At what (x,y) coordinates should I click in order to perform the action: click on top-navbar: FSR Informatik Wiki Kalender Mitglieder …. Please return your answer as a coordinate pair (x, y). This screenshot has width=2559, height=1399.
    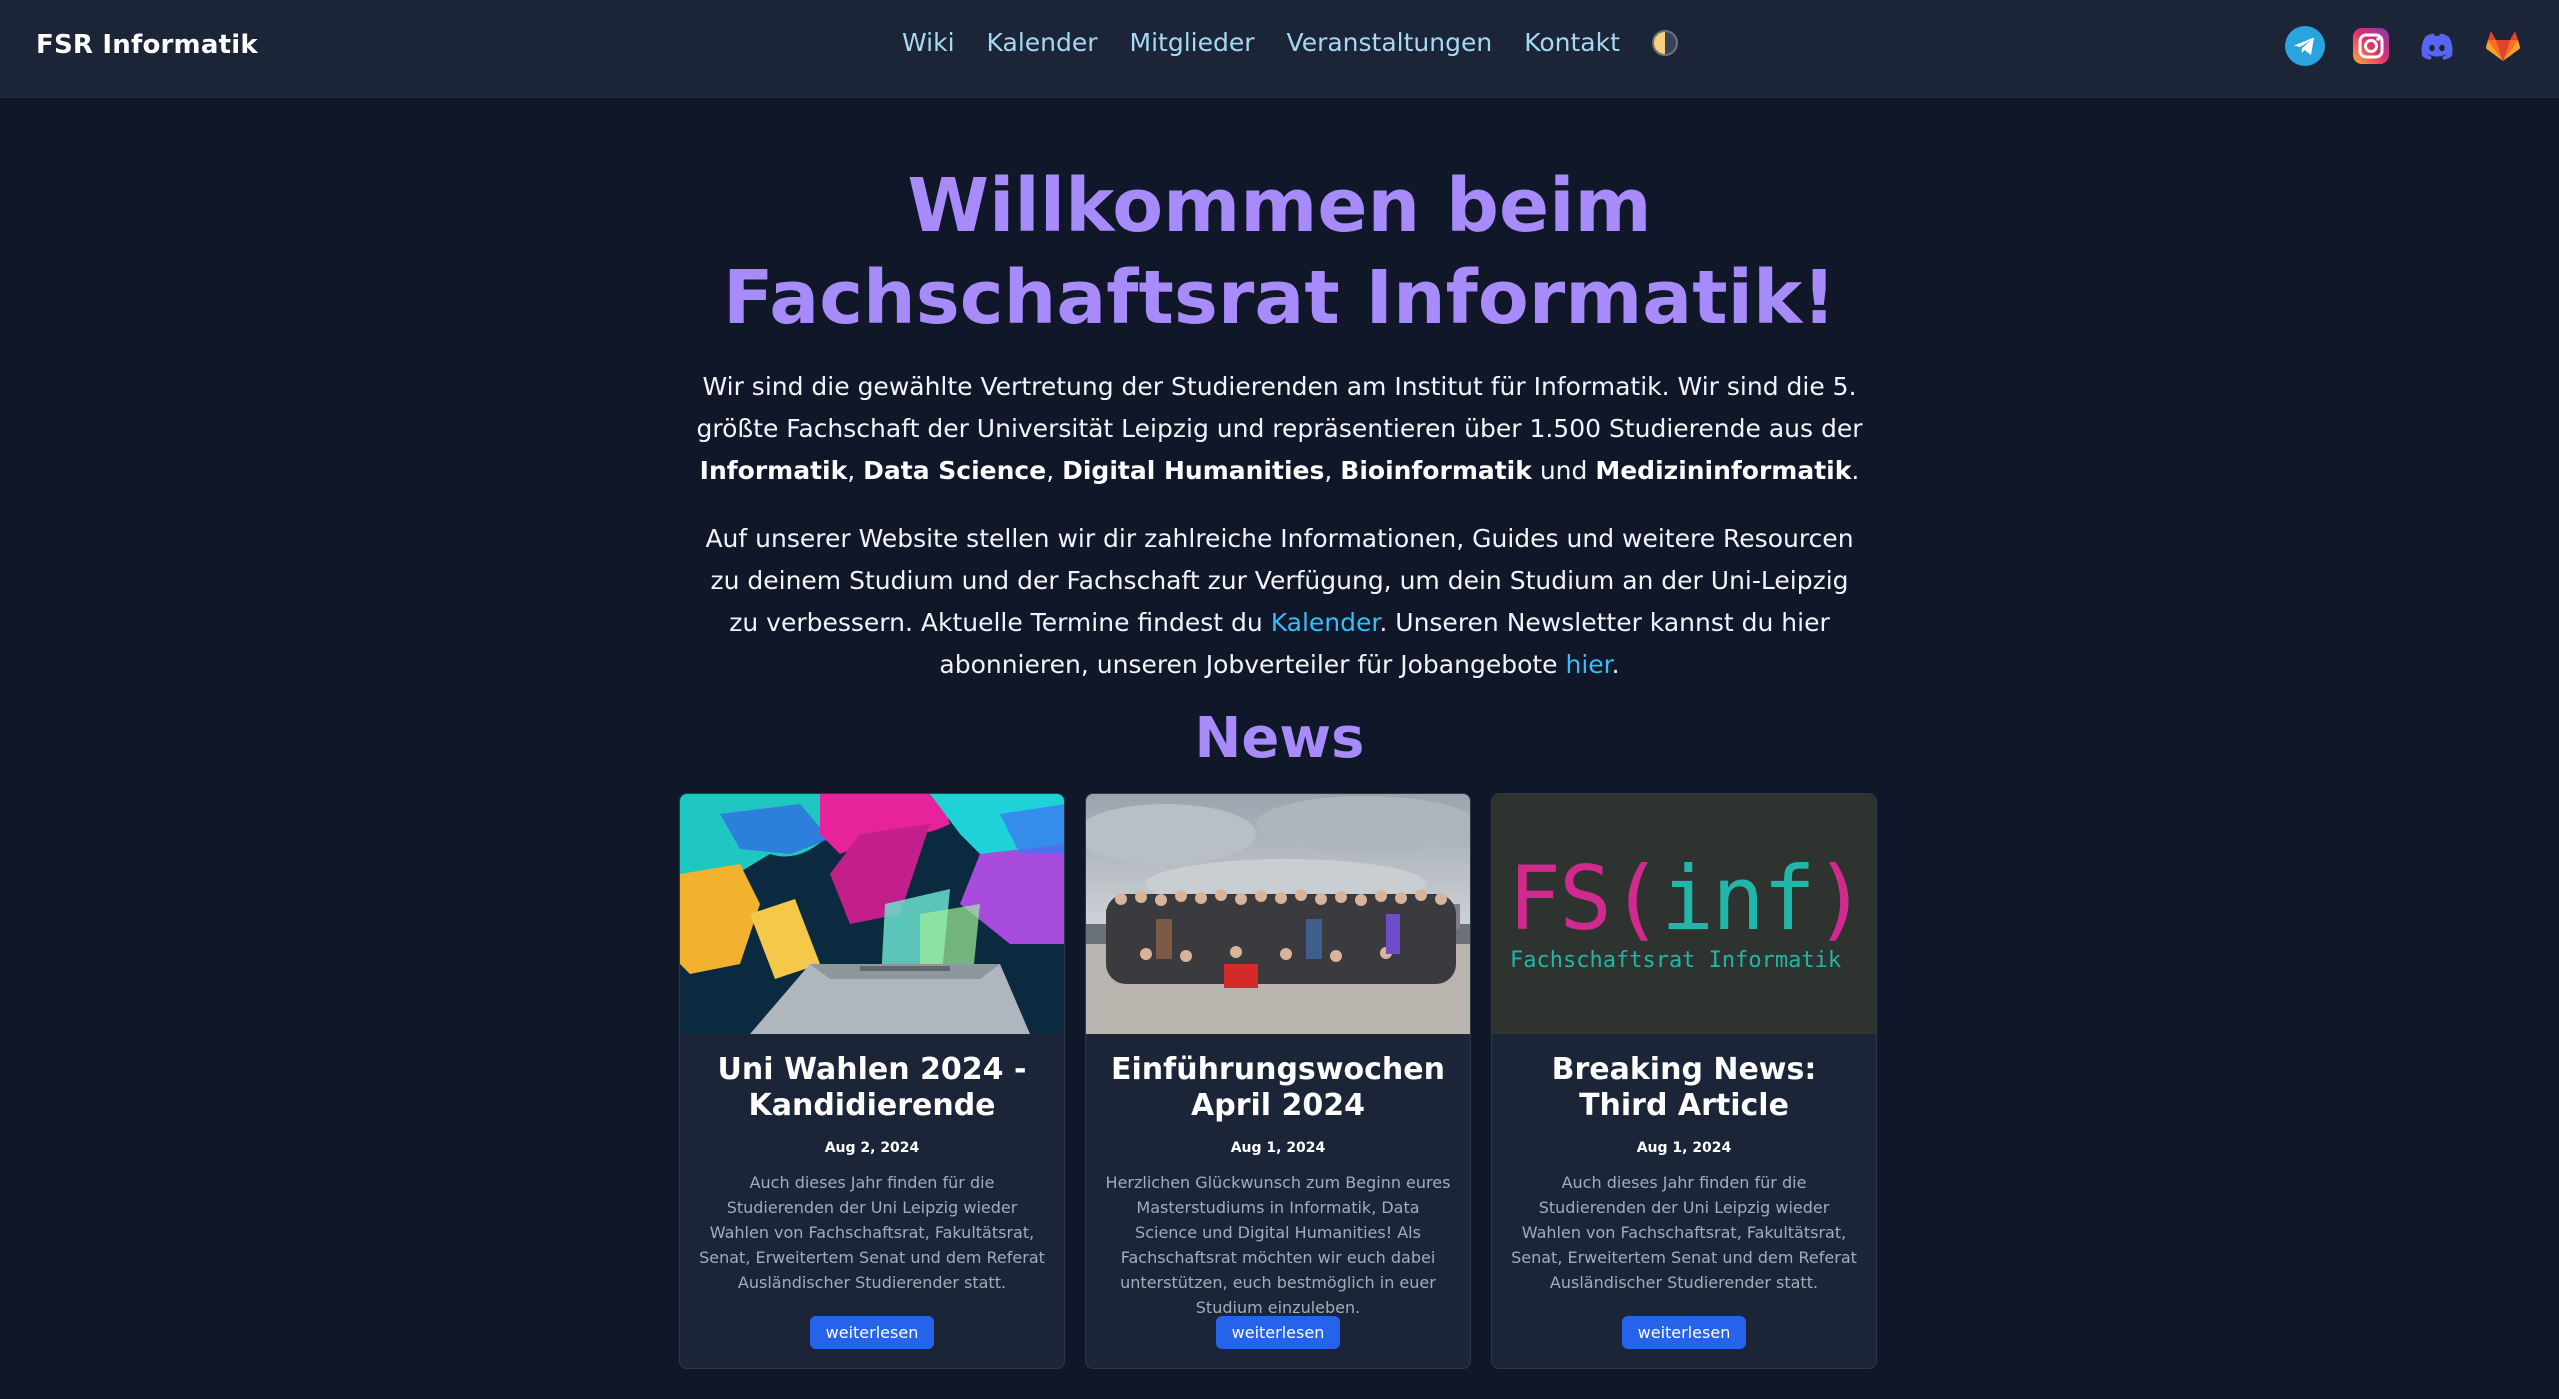
    Looking at the image, I should click on (1279, 49).